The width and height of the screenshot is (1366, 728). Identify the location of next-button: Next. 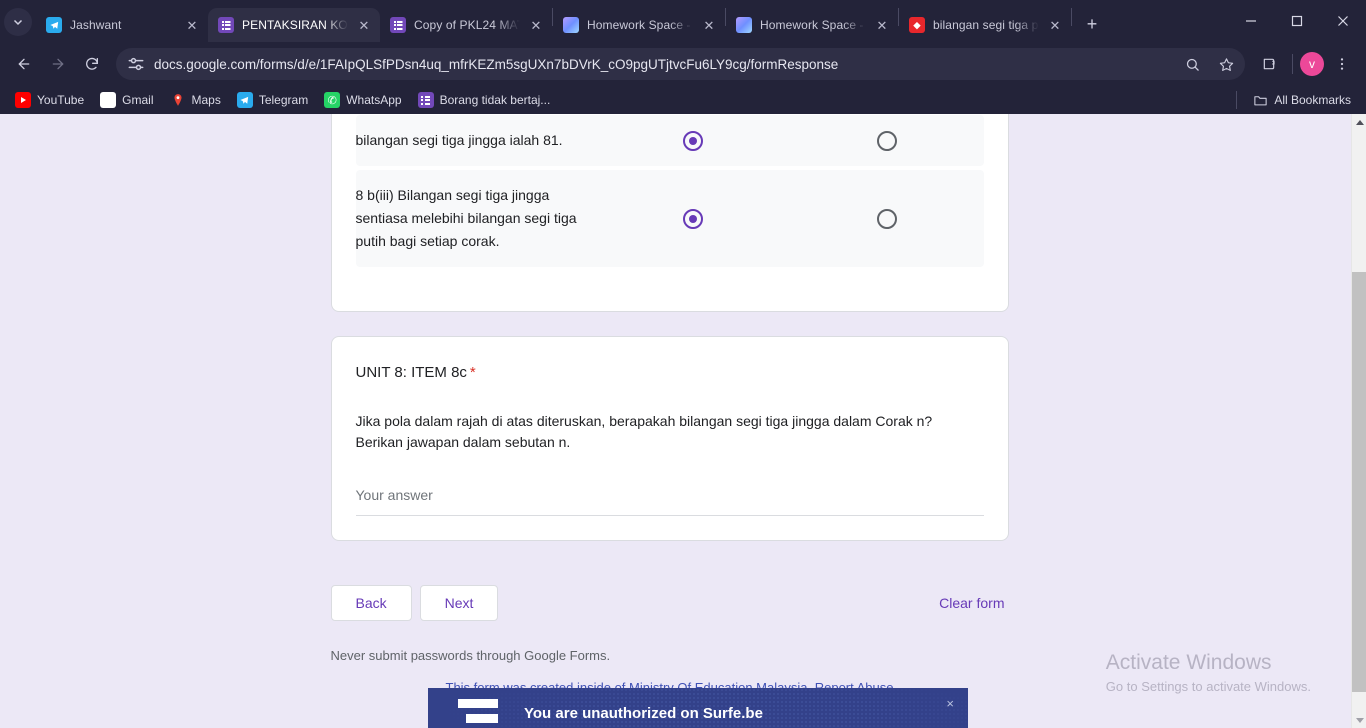
(459, 603).